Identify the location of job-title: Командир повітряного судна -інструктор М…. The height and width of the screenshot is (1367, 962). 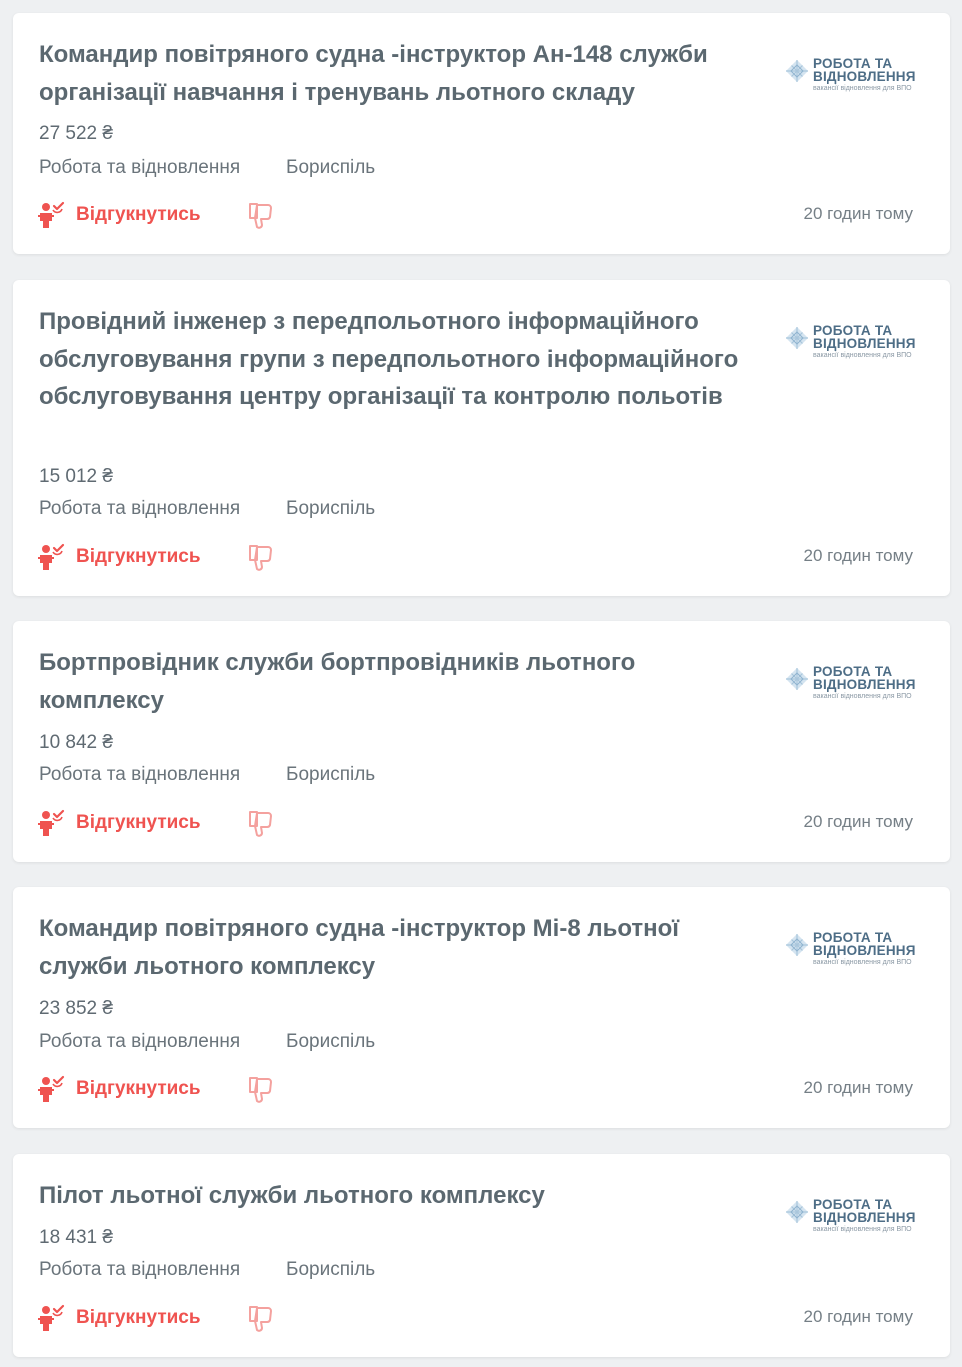
(399, 947).